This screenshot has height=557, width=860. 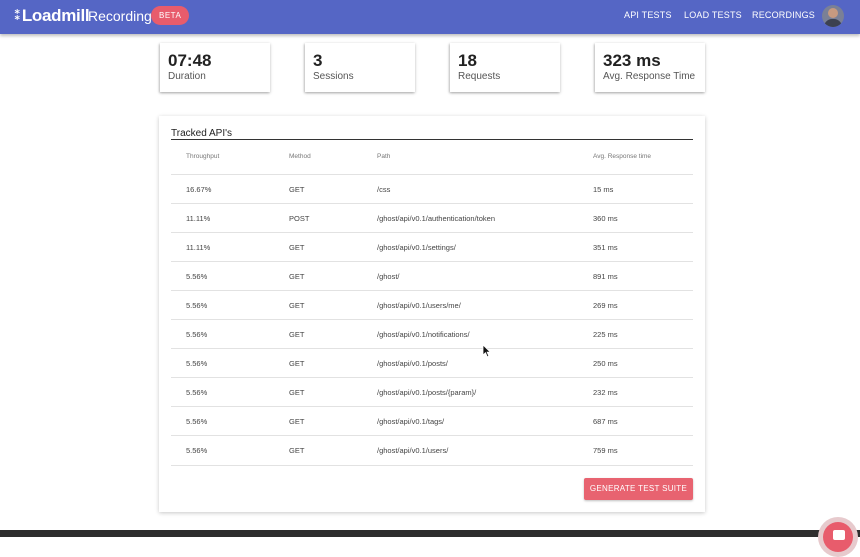 I want to click on column-header-throughput: Throughput, so click(x=202, y=156).